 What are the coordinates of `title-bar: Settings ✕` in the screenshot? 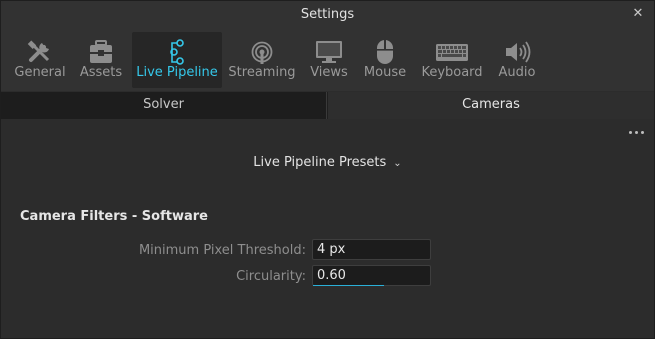 It's located at (327, 15).